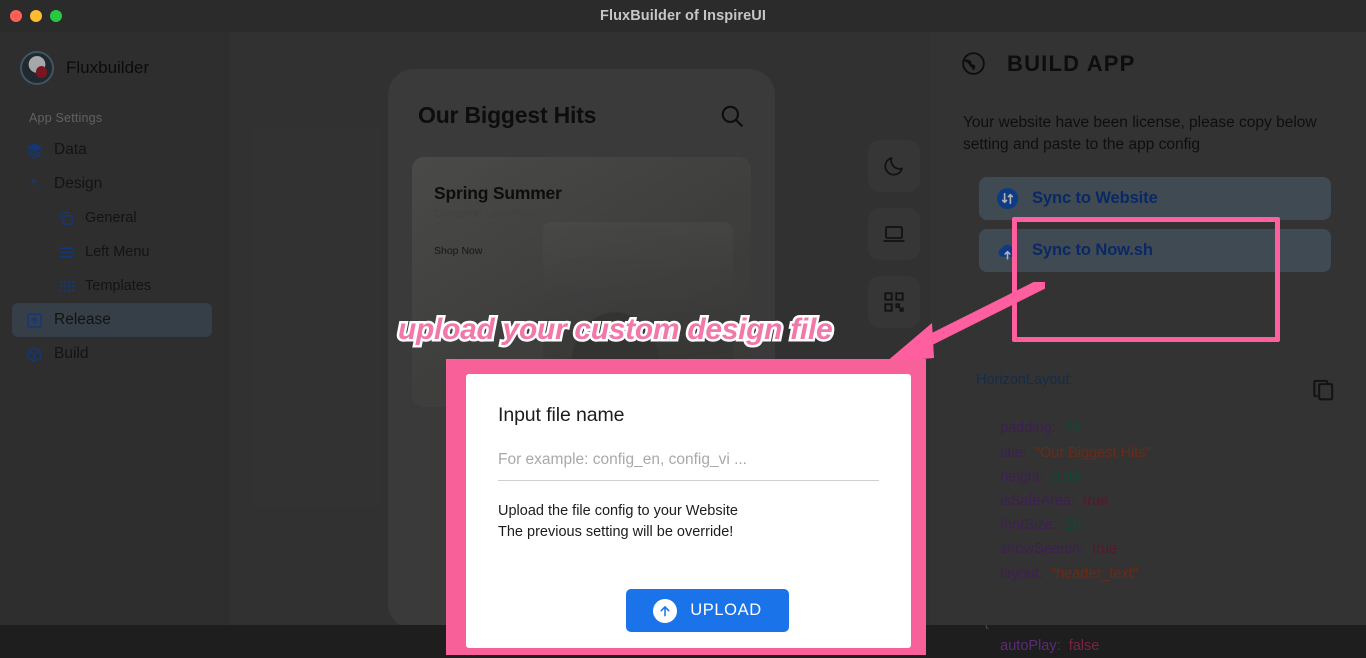 This screenshot has height=658, width=1366. What do you see at coordinates (1171, 646) in the screenshot?
I see `code-line: autoPlay: false` at bounding box center [1171, 646].